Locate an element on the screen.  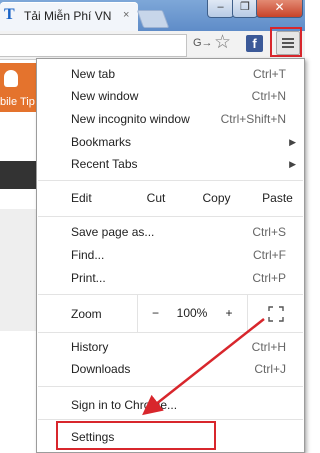
shortcut-new-incognito-window: Ctrl+Shift+N is located at coordinates (253, 119).